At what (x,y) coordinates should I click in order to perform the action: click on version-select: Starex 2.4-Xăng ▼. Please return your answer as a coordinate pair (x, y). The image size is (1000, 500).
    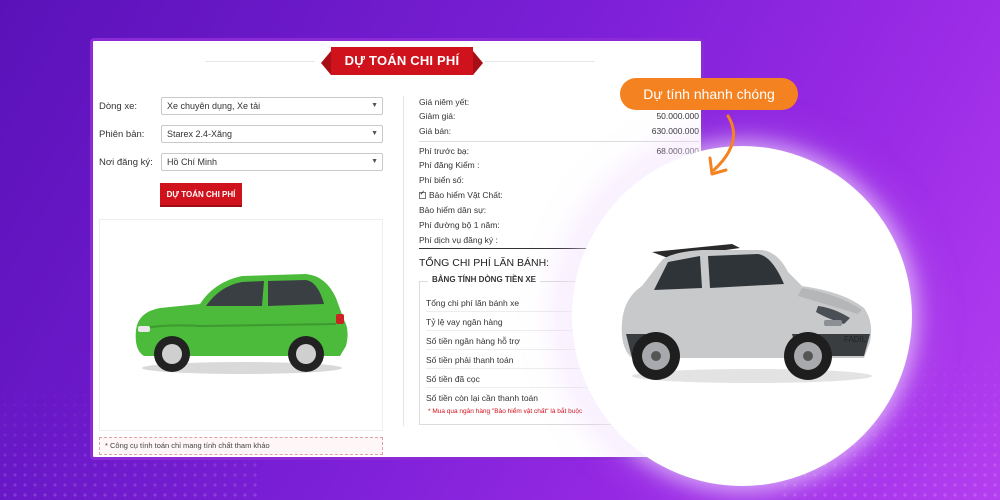
    Looking at the image, I should click on (272, 134).